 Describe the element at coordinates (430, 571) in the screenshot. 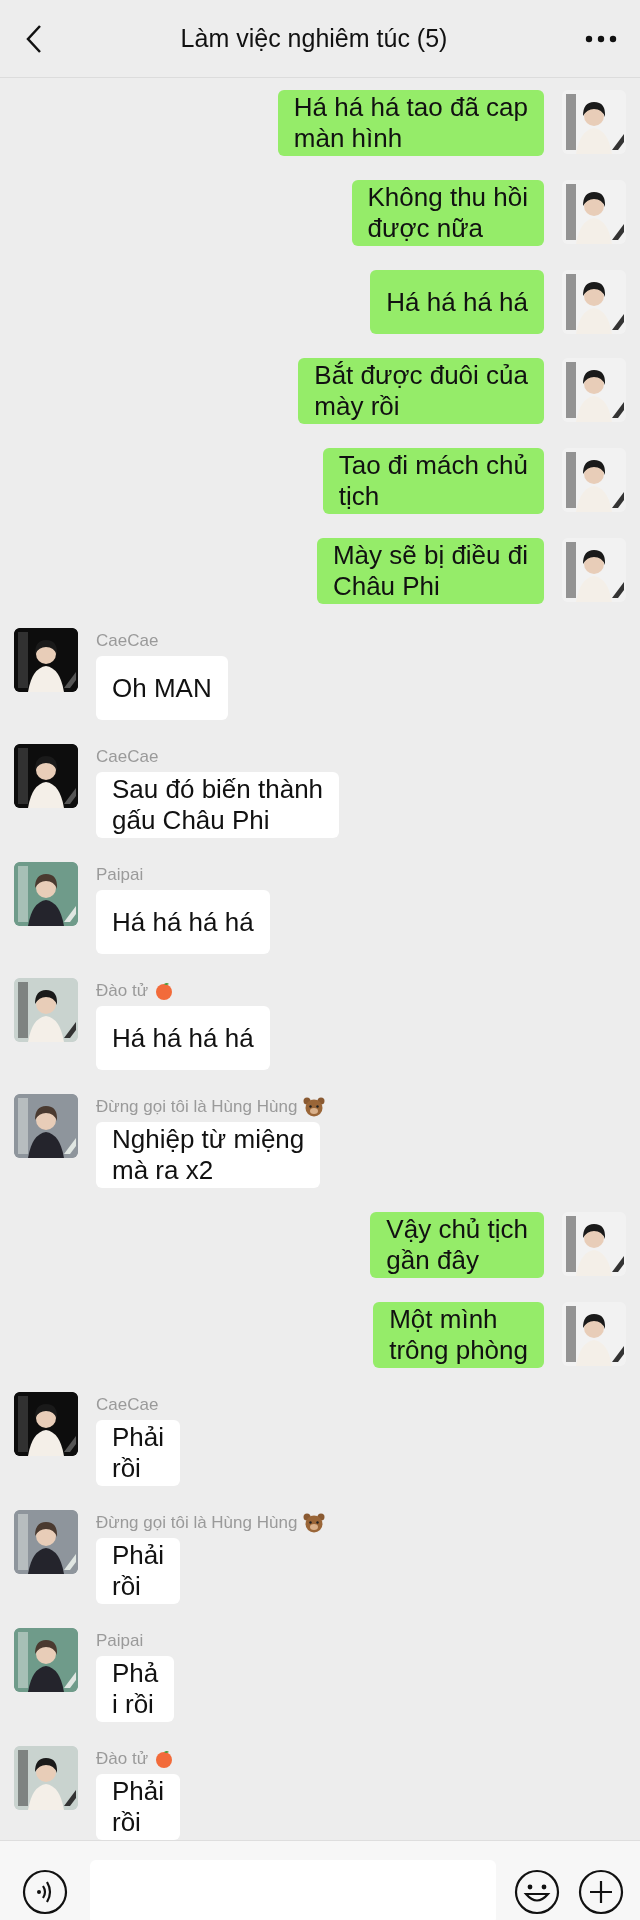

I see `message-bubble: Mày sẽ bị điều đi Châu Phi` at that location.